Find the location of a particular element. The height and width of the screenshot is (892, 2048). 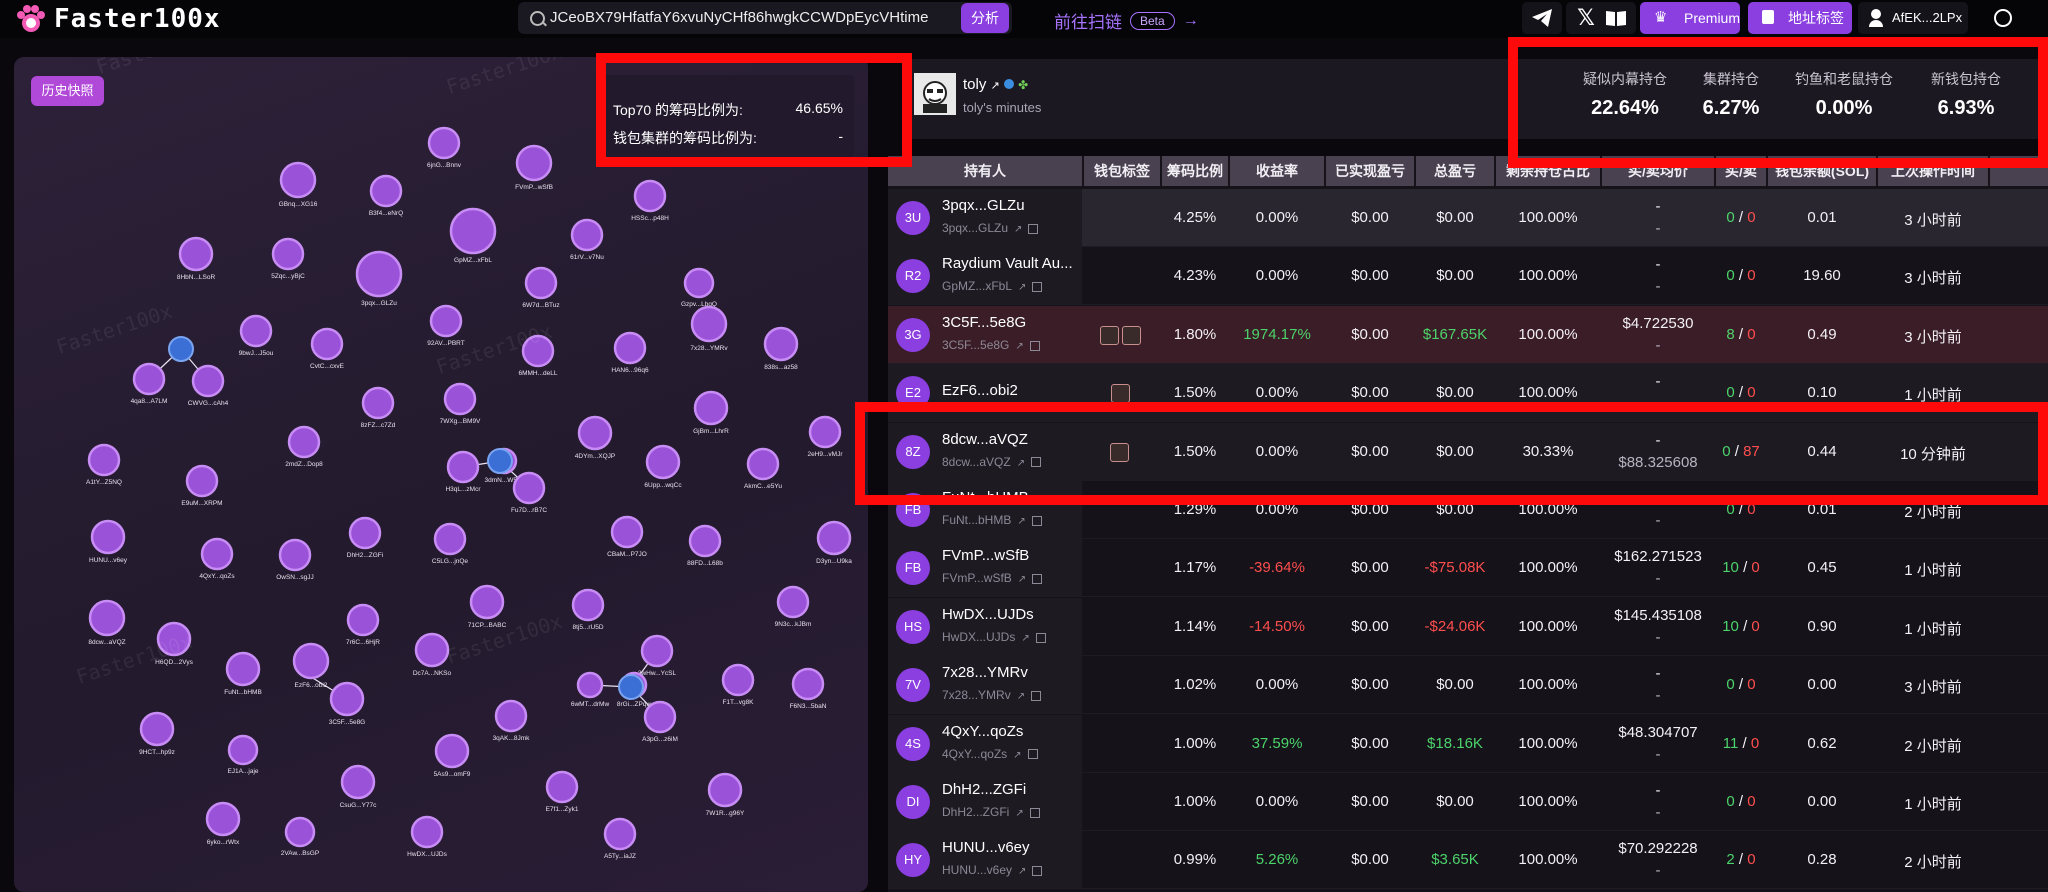

holder-bubble: 7r6C...6HjR is located at coordinates (363, 624).